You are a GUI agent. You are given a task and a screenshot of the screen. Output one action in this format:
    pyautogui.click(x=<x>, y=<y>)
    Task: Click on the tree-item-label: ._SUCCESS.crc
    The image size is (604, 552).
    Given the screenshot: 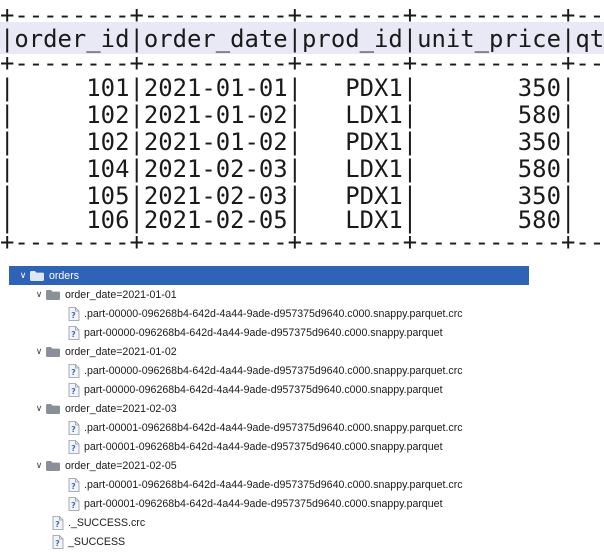 What is the action you would take?
    pyautogui.click(x=107, y=522)
    